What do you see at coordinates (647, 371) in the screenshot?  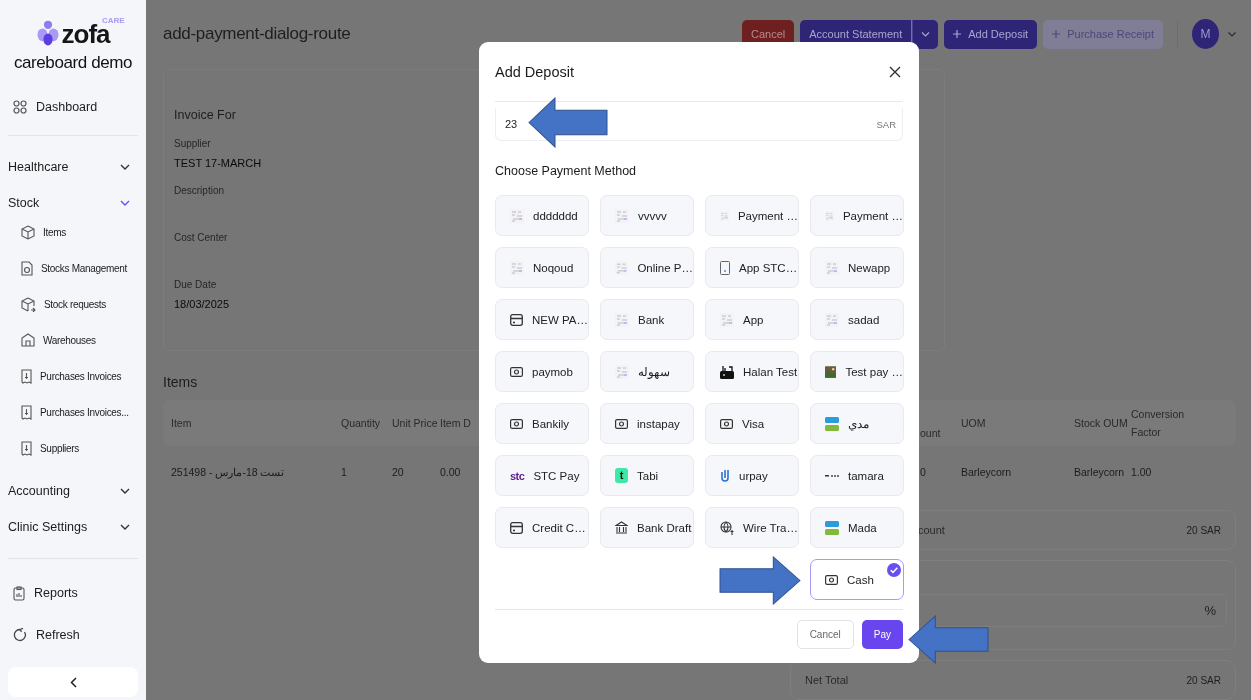 I see `payment-method-option: سهوله` at bounding box center [647, 371].